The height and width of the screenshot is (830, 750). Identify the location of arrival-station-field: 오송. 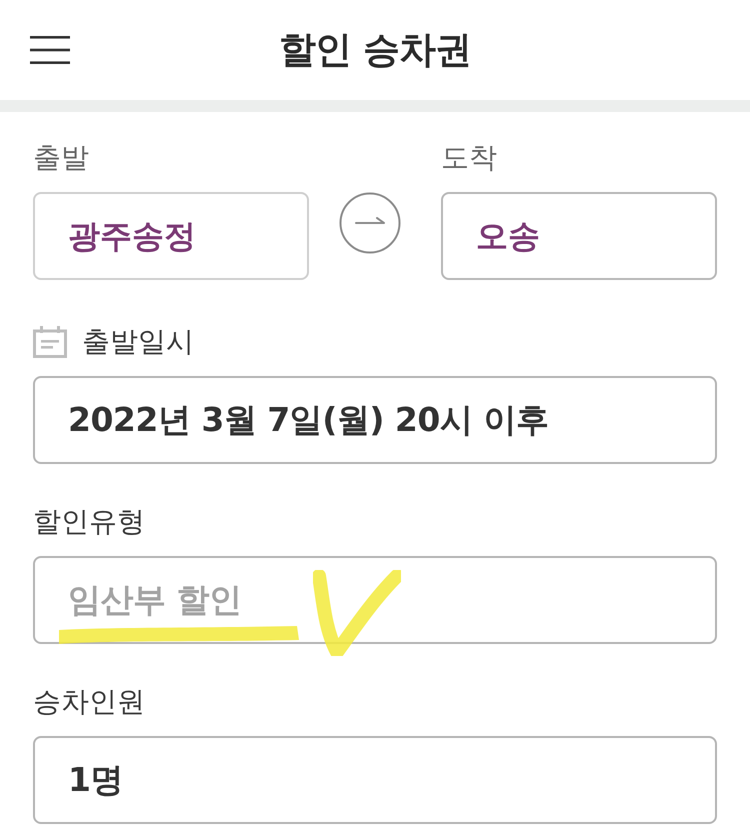
(579, 236).